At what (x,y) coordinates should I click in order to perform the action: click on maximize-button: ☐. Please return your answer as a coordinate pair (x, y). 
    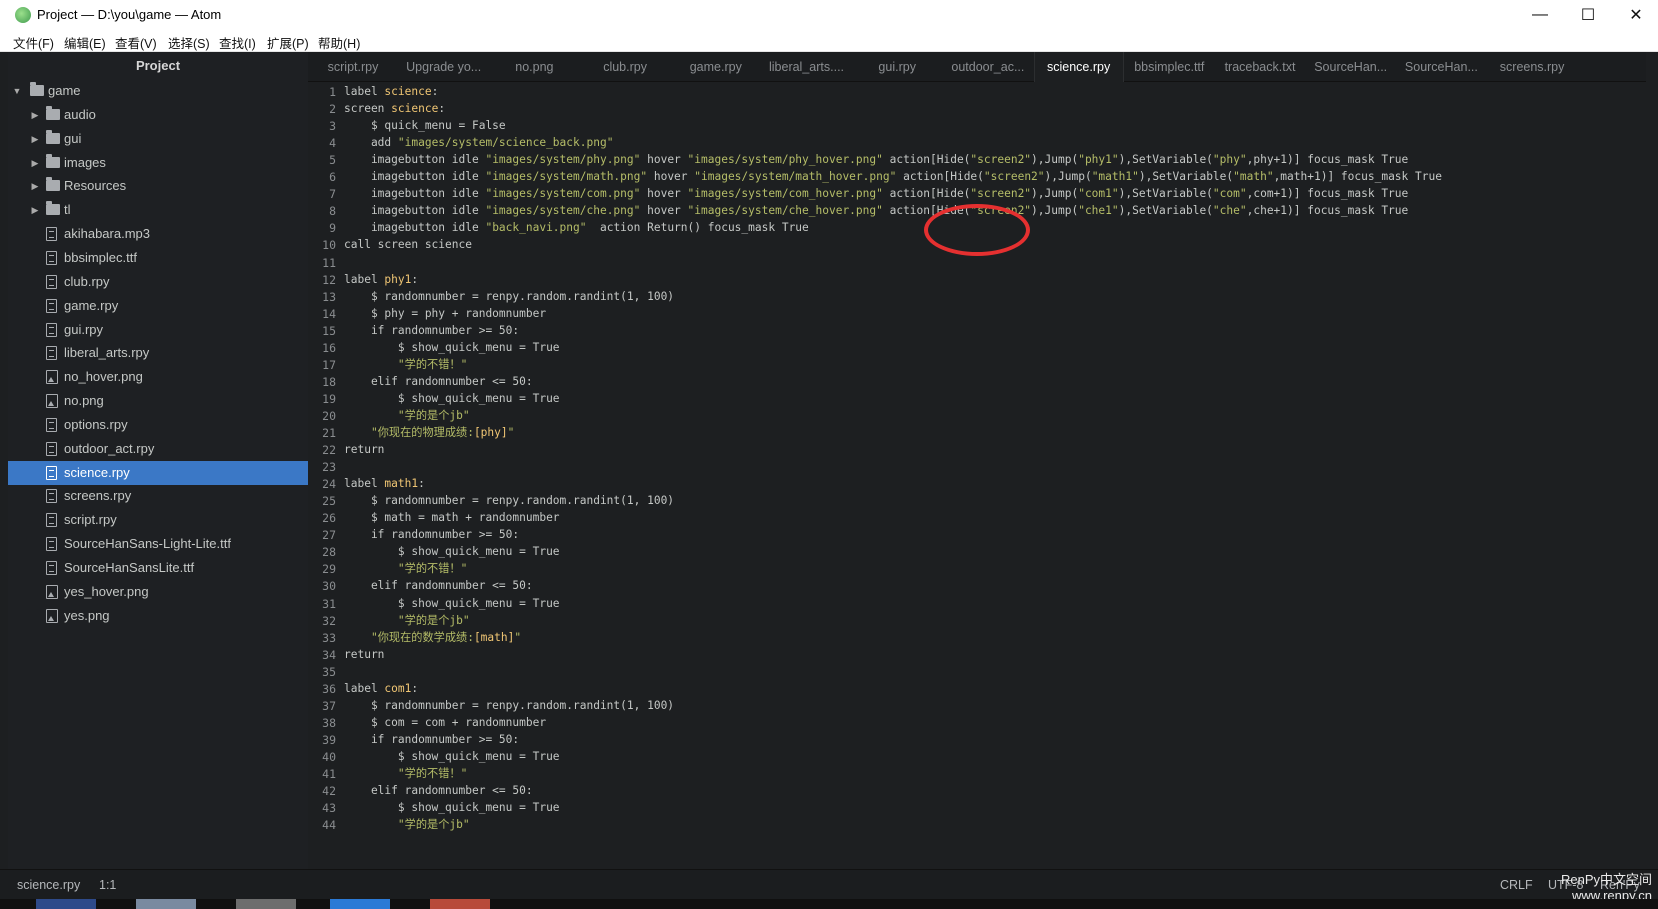
    Looking at the image, I should click on (1588, 15).